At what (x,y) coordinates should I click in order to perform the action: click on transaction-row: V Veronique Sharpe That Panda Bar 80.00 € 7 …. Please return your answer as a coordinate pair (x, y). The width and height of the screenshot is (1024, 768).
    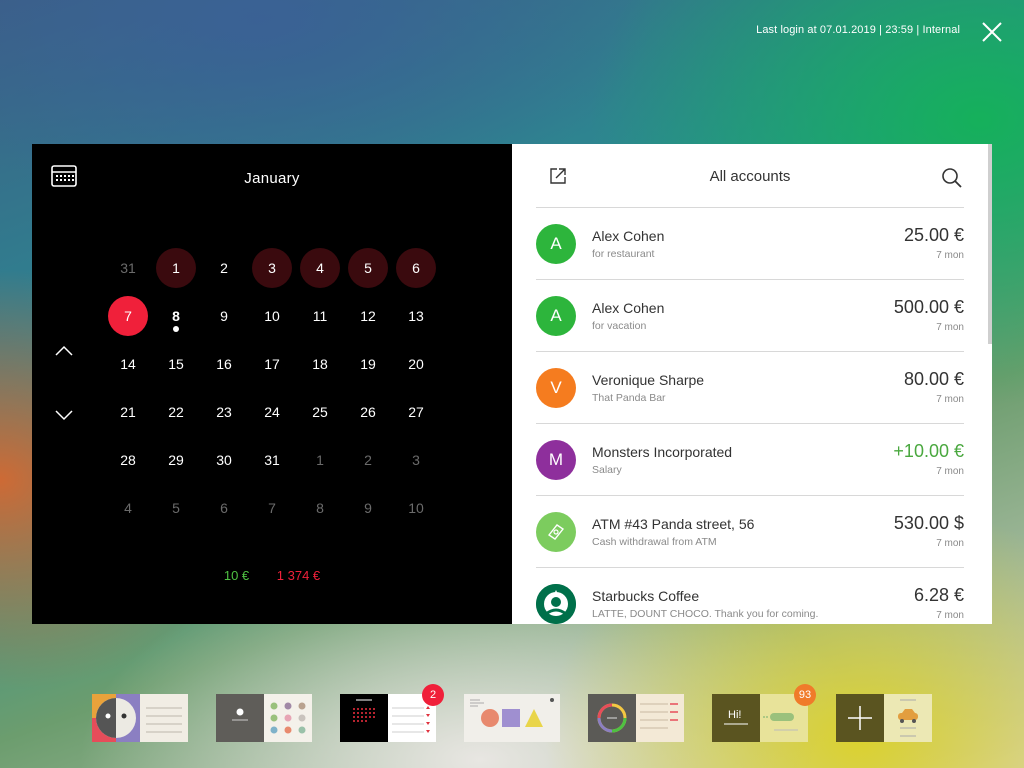
    Looking at the image, I should click on (750, 388).